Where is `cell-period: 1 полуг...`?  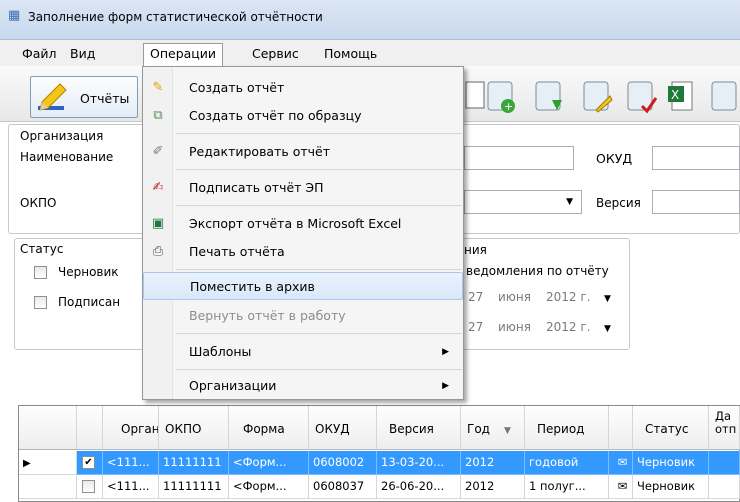 cell-period: 1 полуг... is located at coordinates (567, 487).